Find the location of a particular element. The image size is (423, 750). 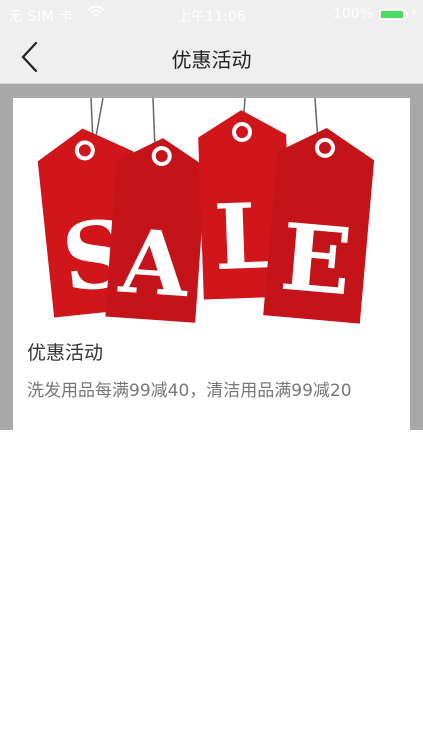

navigation-bar: 优惠活动 is located at coordinates (211, 57).